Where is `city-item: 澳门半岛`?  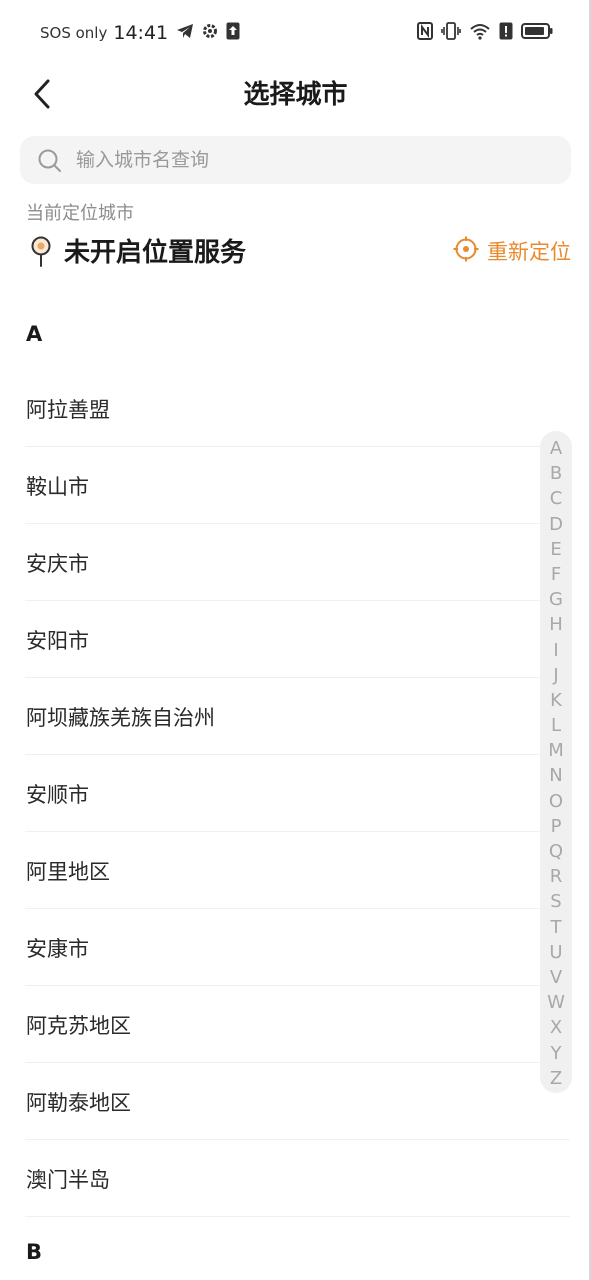 city-item: 澳门半岛 is located at coordinates (297, 1178).